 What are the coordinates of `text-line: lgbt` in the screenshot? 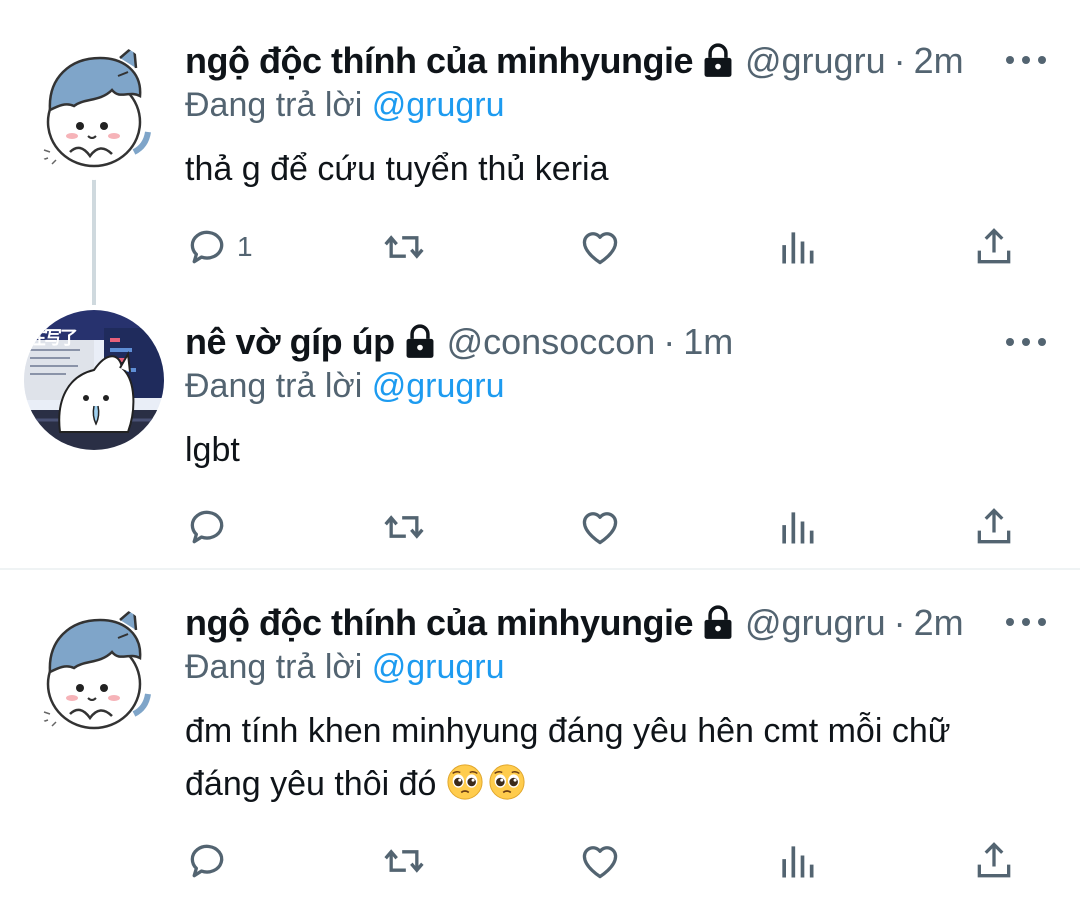 It's located at (212, 450).